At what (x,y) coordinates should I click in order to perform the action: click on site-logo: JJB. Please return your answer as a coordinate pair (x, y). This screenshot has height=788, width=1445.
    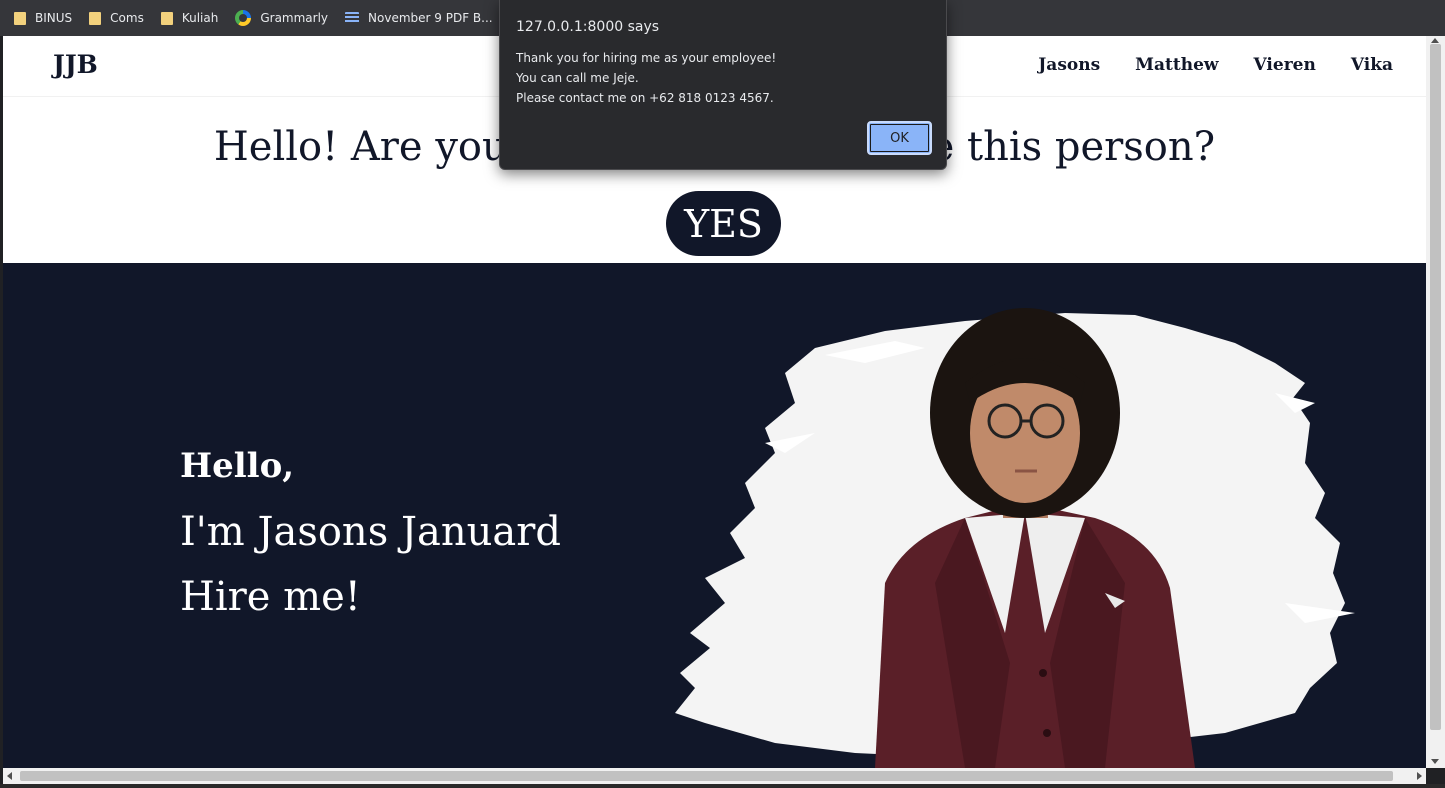
    Looking at the image, I should click on (75, 64).